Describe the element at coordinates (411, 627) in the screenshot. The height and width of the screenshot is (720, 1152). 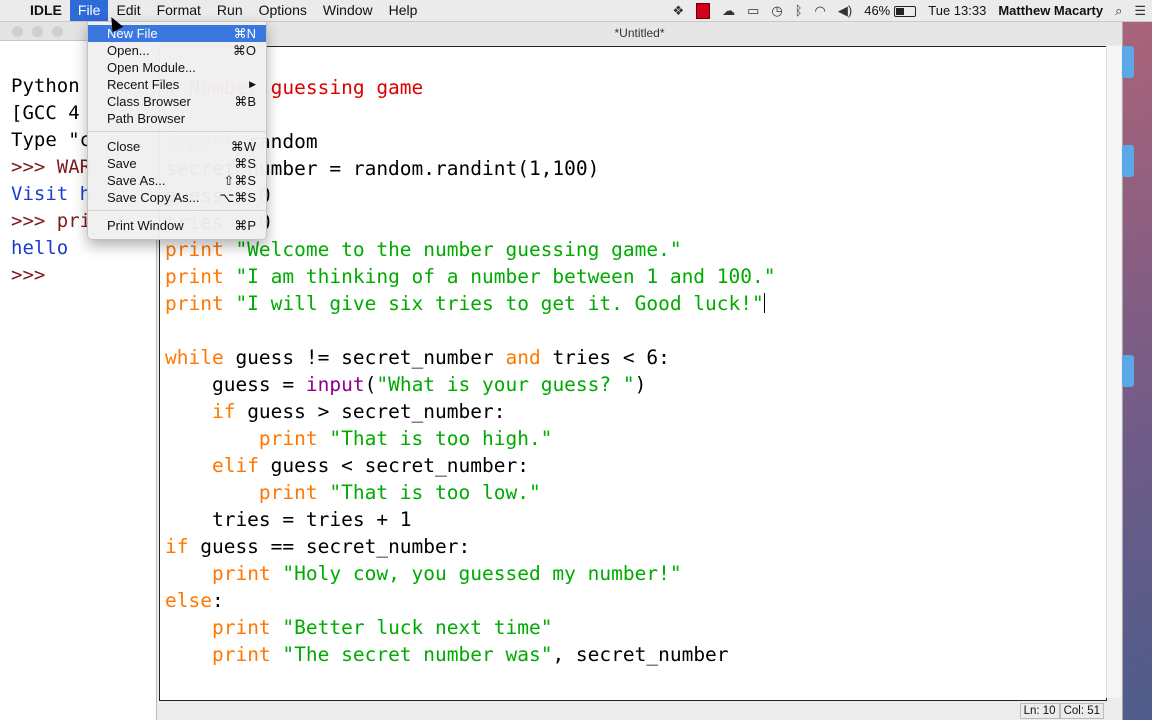
I see `code-token: "Better luck next time"` at that location.